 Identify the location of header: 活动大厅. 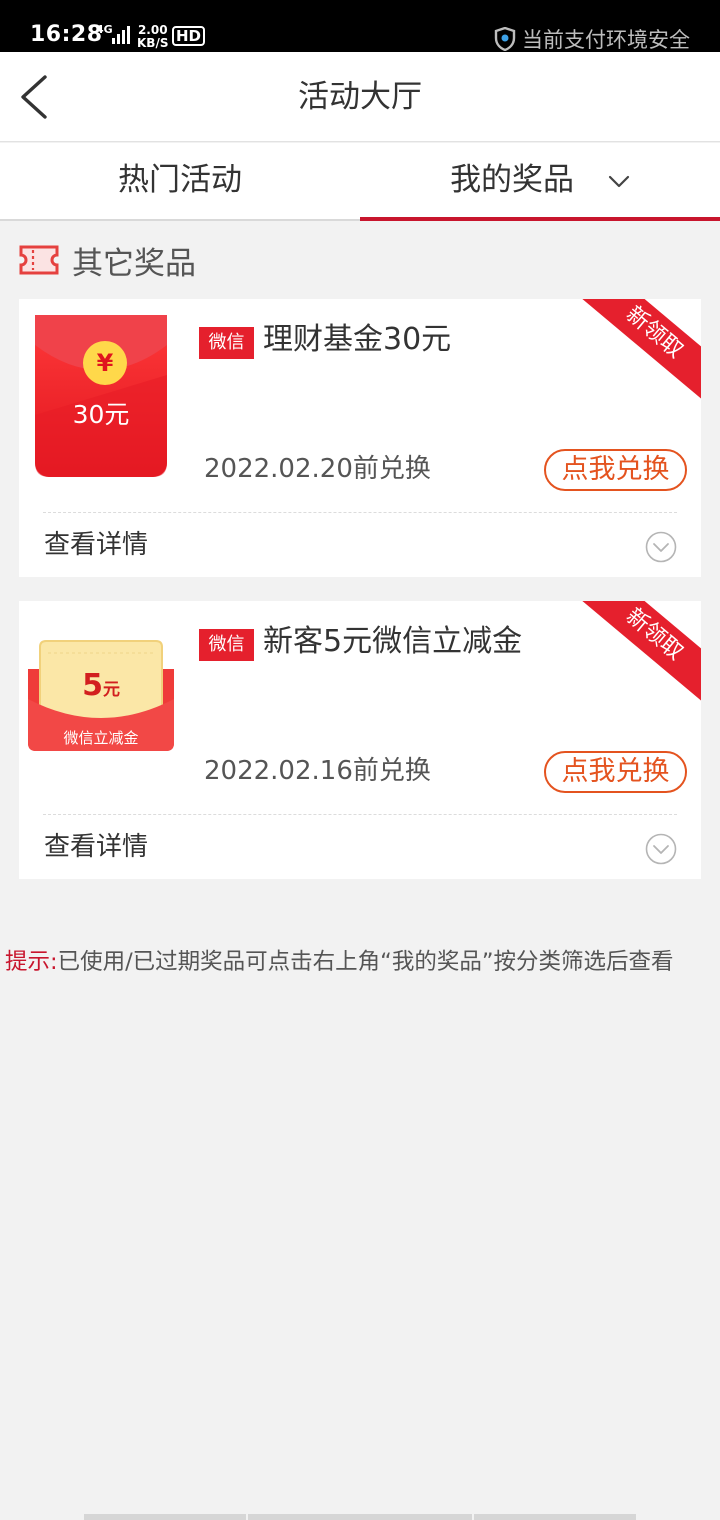
(360, 97).